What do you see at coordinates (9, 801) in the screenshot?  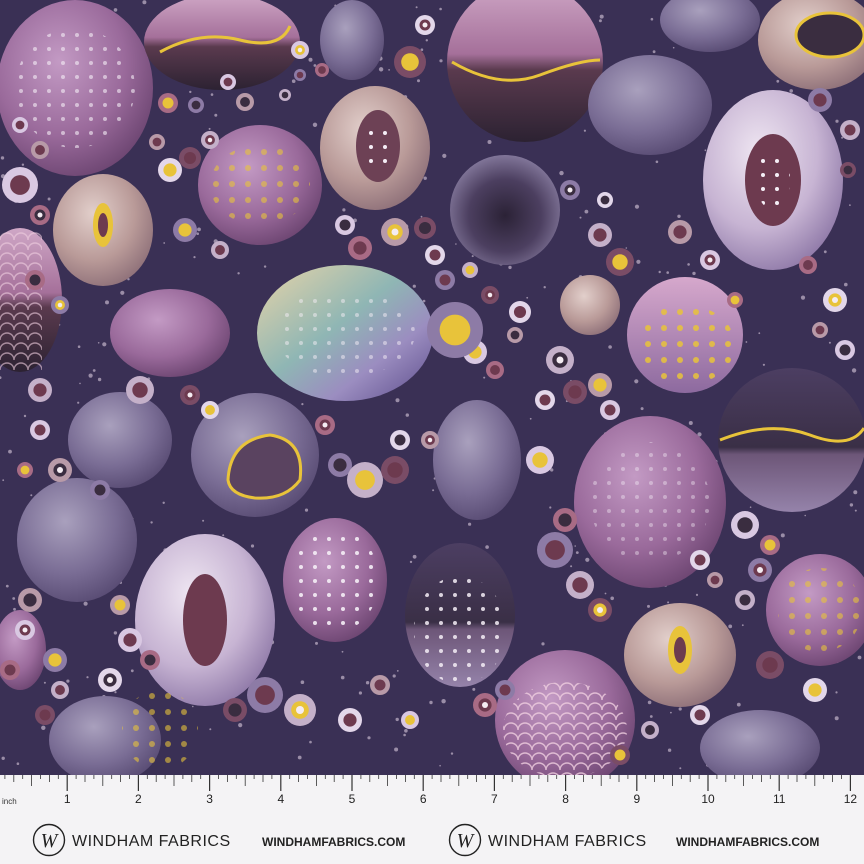 I see `ruler-unit-label: inch` at bounding box center [9, 801].